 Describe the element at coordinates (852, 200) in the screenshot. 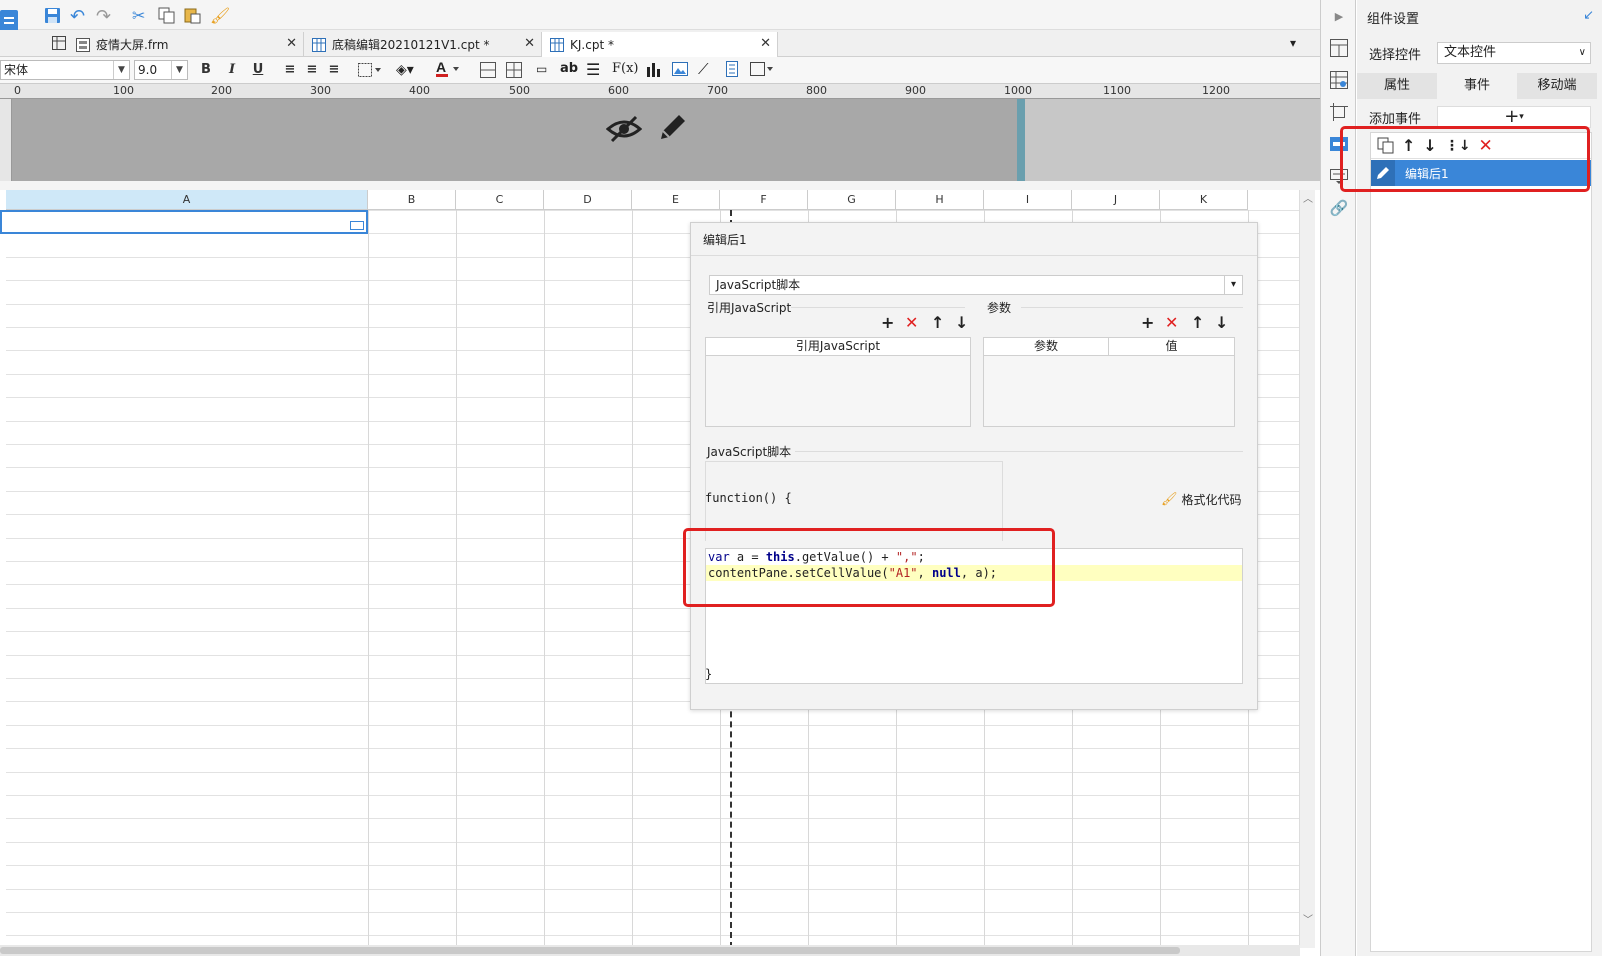

I see `column-header: G` at that location.